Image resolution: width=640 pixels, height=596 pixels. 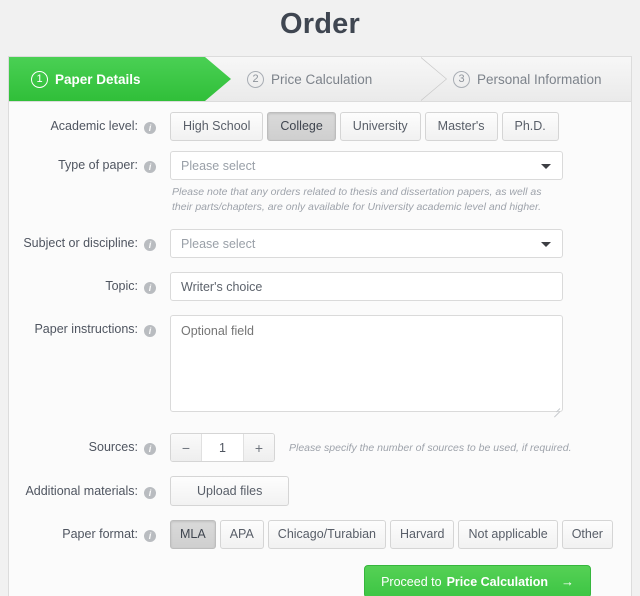 I want to click on paper-format-option-mla: MLA, so click(x=193, y=534).